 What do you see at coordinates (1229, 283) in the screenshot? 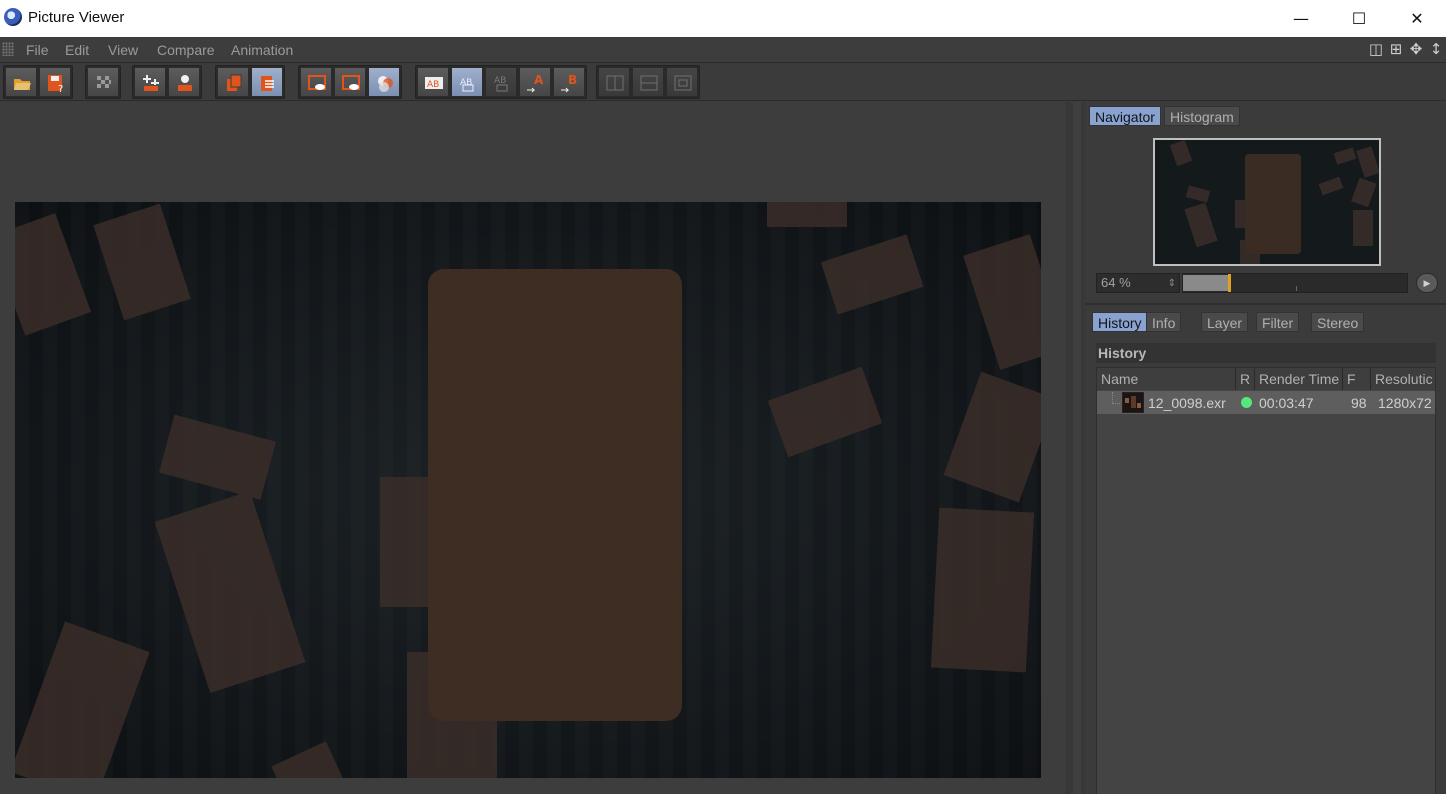
I see `zoom-slider-knob` at bounding box center [1229, 283].